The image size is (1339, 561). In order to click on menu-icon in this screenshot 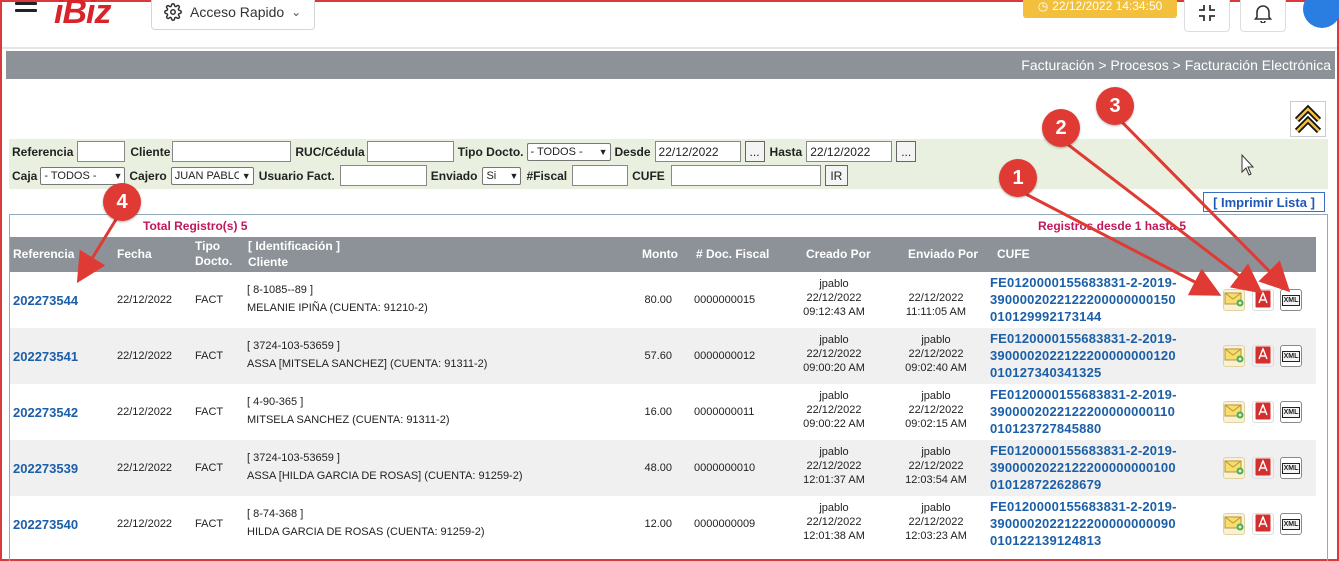, I will do `click(26, 9)`.